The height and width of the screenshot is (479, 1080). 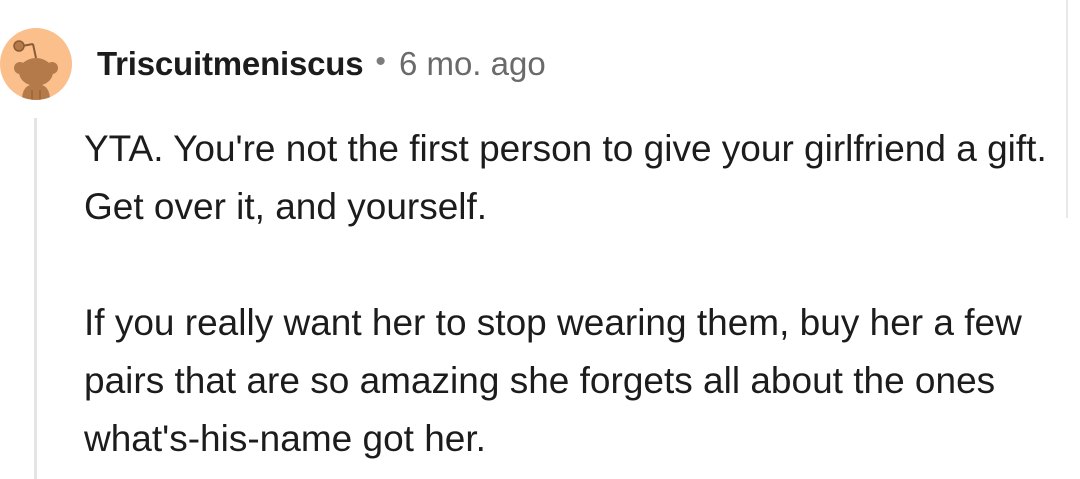 What do you see at coordinates (35, 70) in the screenshot?
I see `reddit-snoo-avatar-icon` at bounding box center [35, 70].